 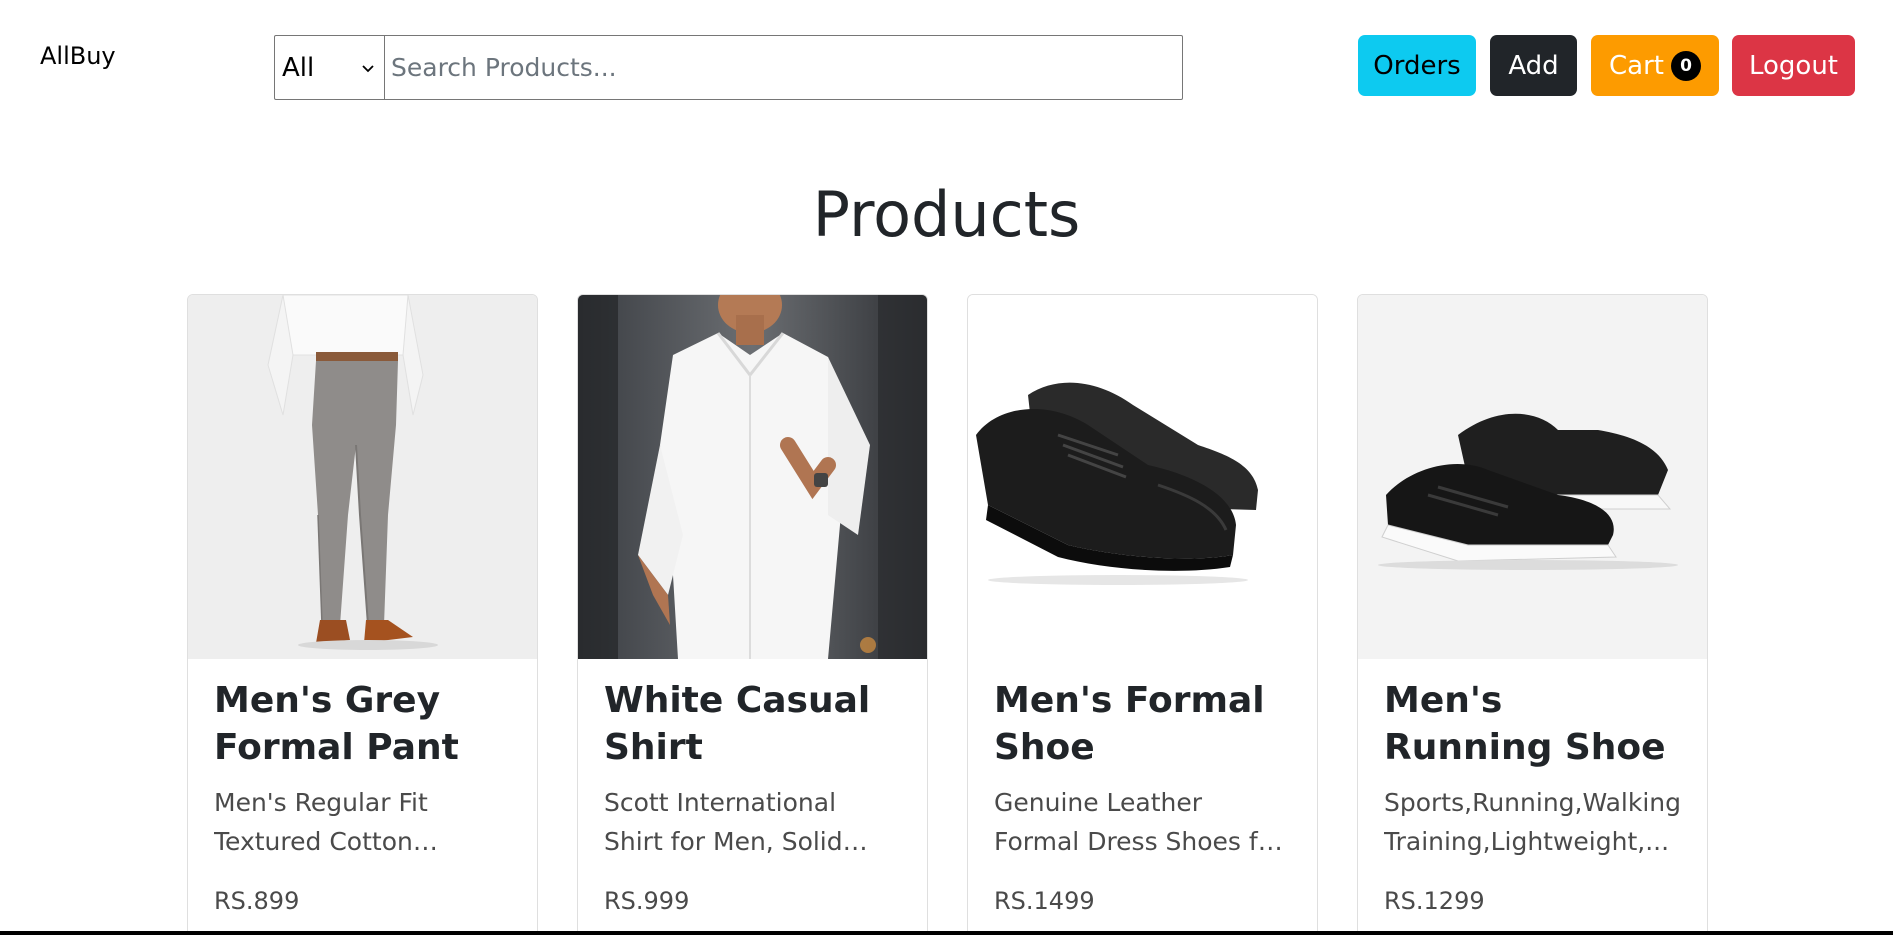 I want to click on category-select: All, so click(x=329, y=67).